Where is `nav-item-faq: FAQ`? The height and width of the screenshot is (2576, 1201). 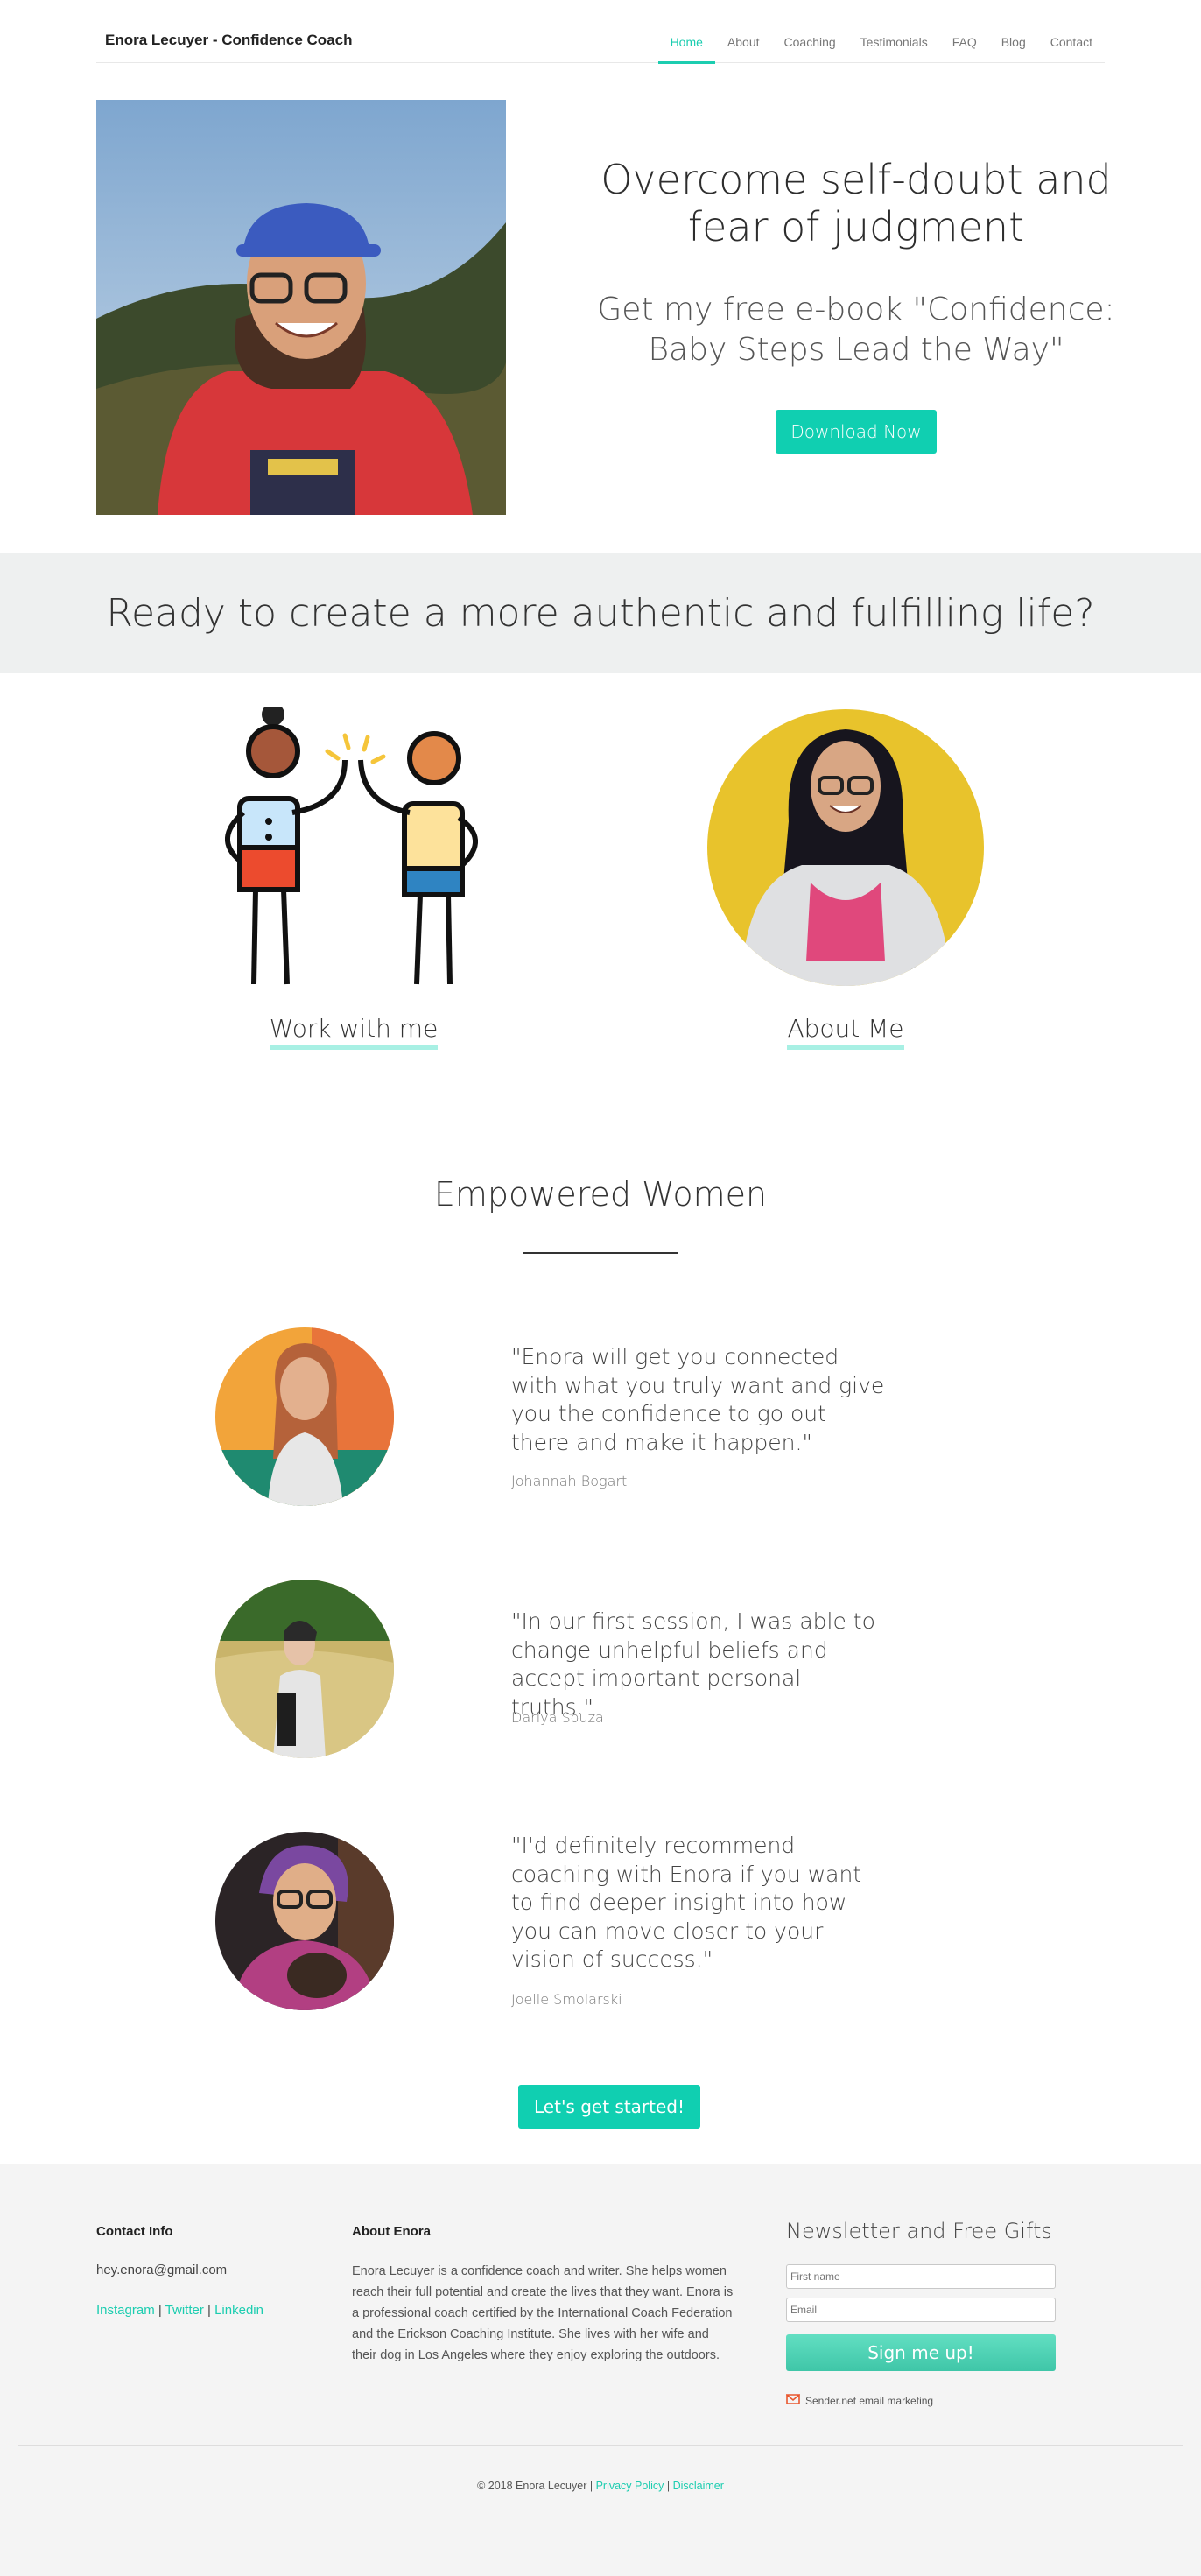 nav-item-faq: FAQ is located at coordinates (964, 31).